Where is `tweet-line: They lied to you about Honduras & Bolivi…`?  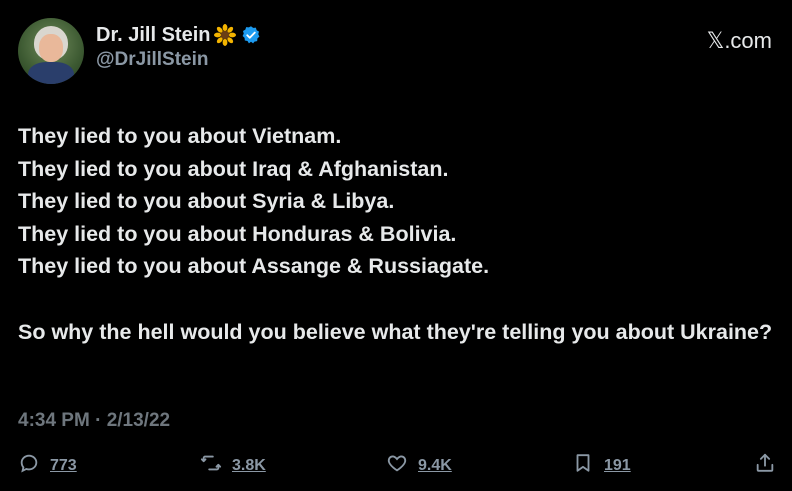 tweet-line: They lied to you about Honduras & Bolivi… is located at coordinates (237, 233).